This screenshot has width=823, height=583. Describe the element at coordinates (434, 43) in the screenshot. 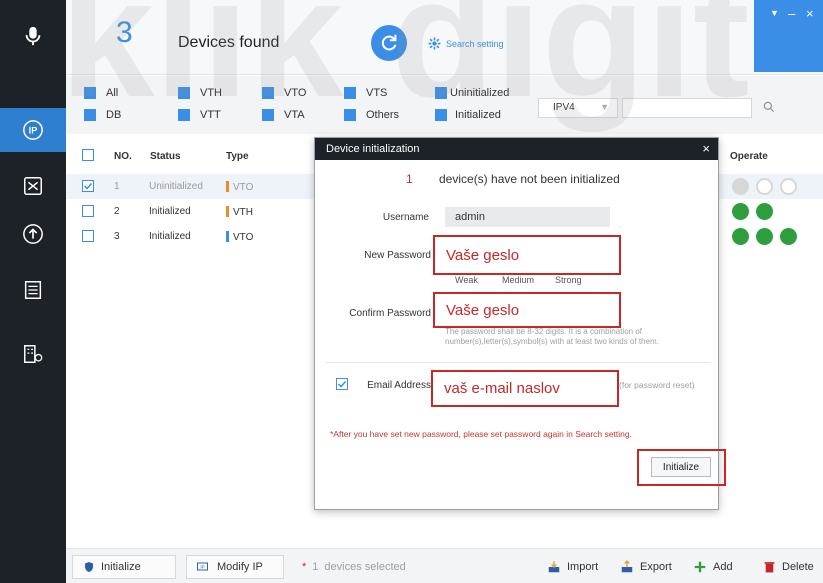

I see `gear-icon` at that location.